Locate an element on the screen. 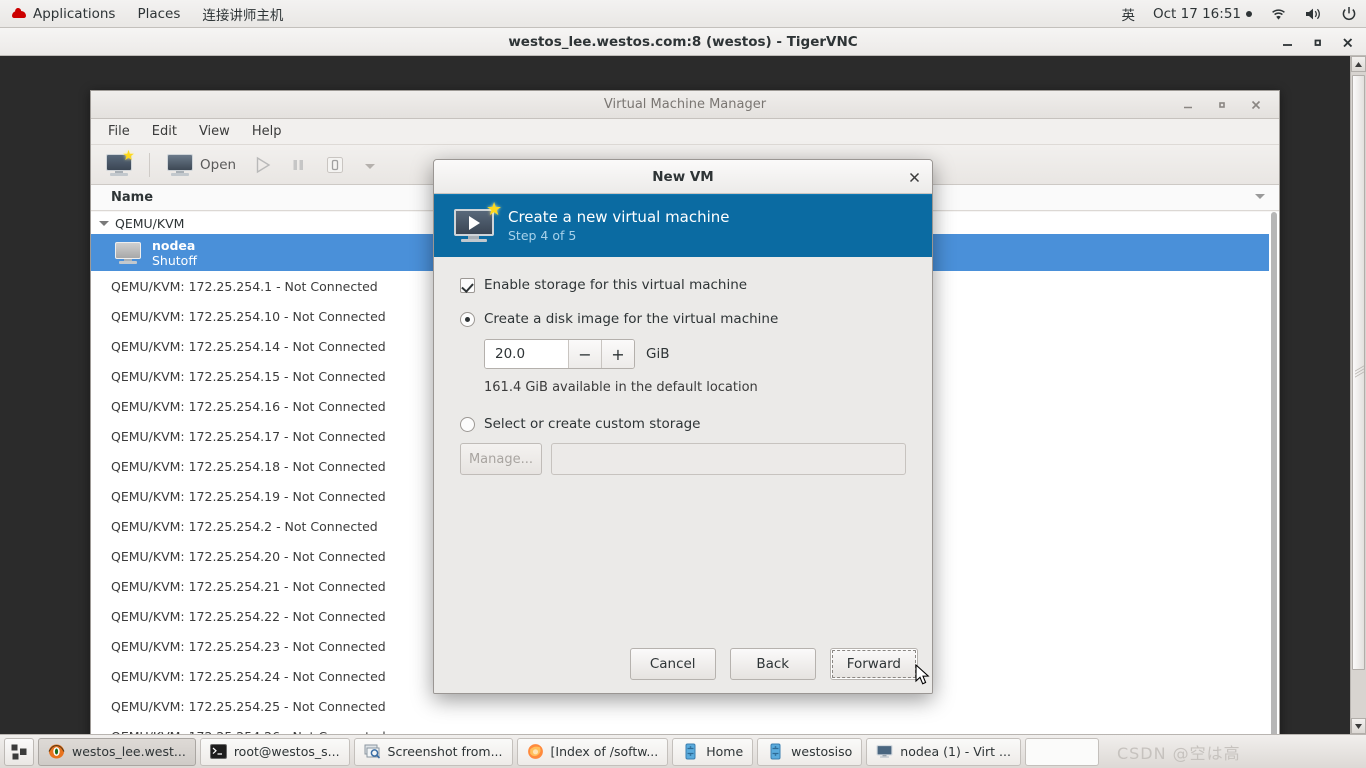 This screenshot has width=1366, height=768. play-icon is located at coordinates (263, 165).